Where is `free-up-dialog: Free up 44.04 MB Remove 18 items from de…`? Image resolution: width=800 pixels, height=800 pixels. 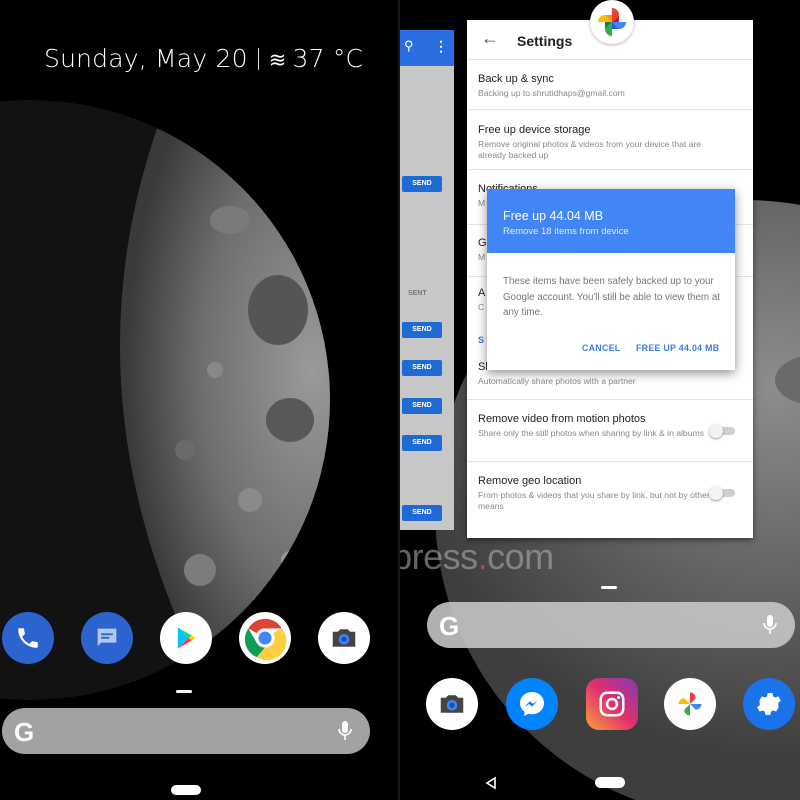 free-up-dialog: Free up 44.04 MB Remove 18 items from de… is located at coordinates (611, 279).